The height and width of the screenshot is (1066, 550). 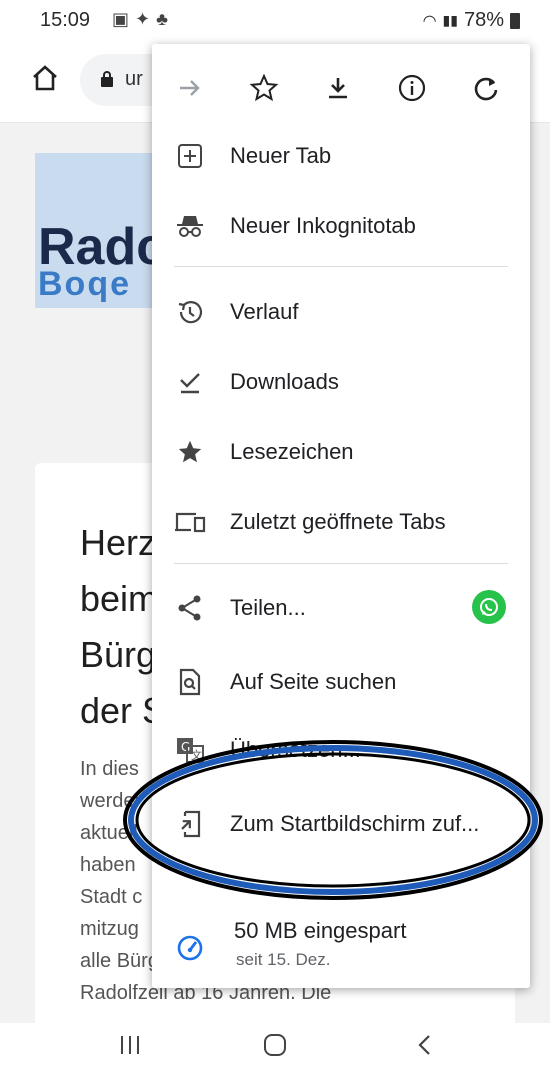 I want to click on forward-icon, so click(x=190, y=88).